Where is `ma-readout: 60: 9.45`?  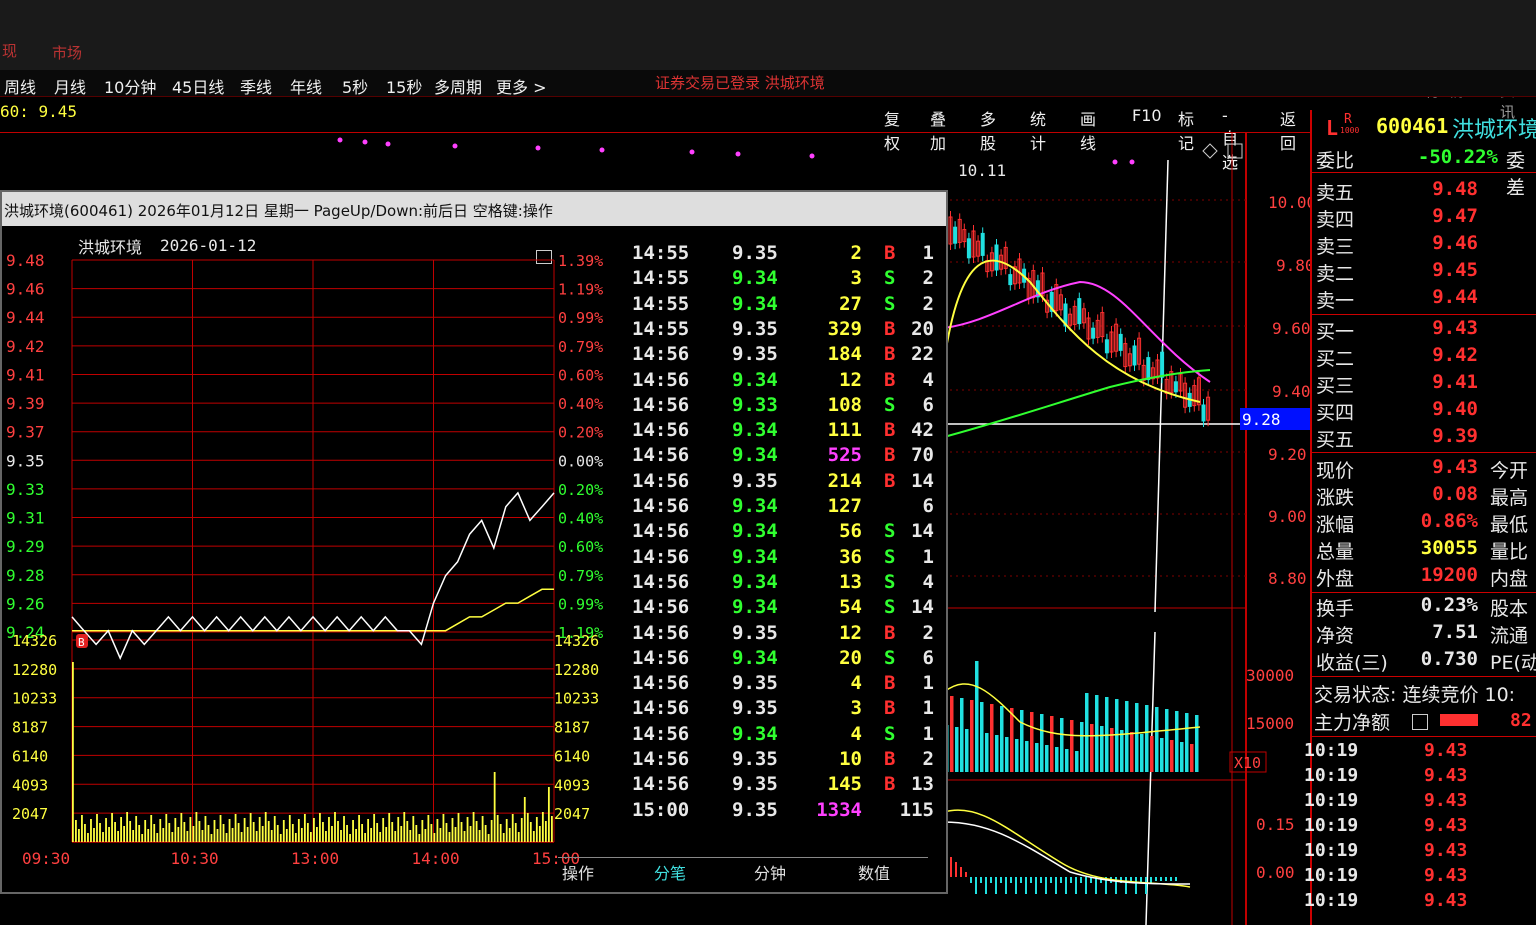 ma-readout: 60: 9.45 is located at coordinates (39, 111).